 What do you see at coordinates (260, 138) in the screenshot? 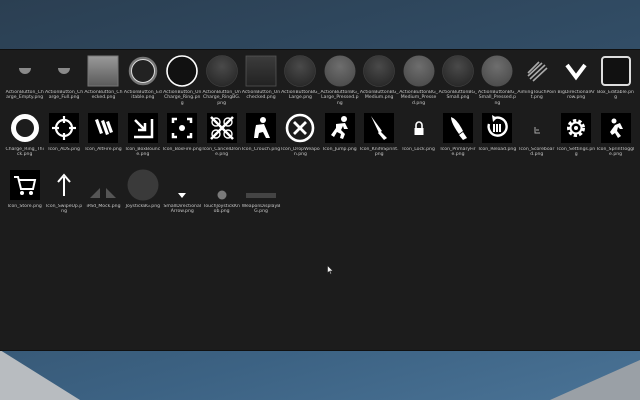
I see `file-item: Icon_Crouch.png` at bounding box center [260, 138].